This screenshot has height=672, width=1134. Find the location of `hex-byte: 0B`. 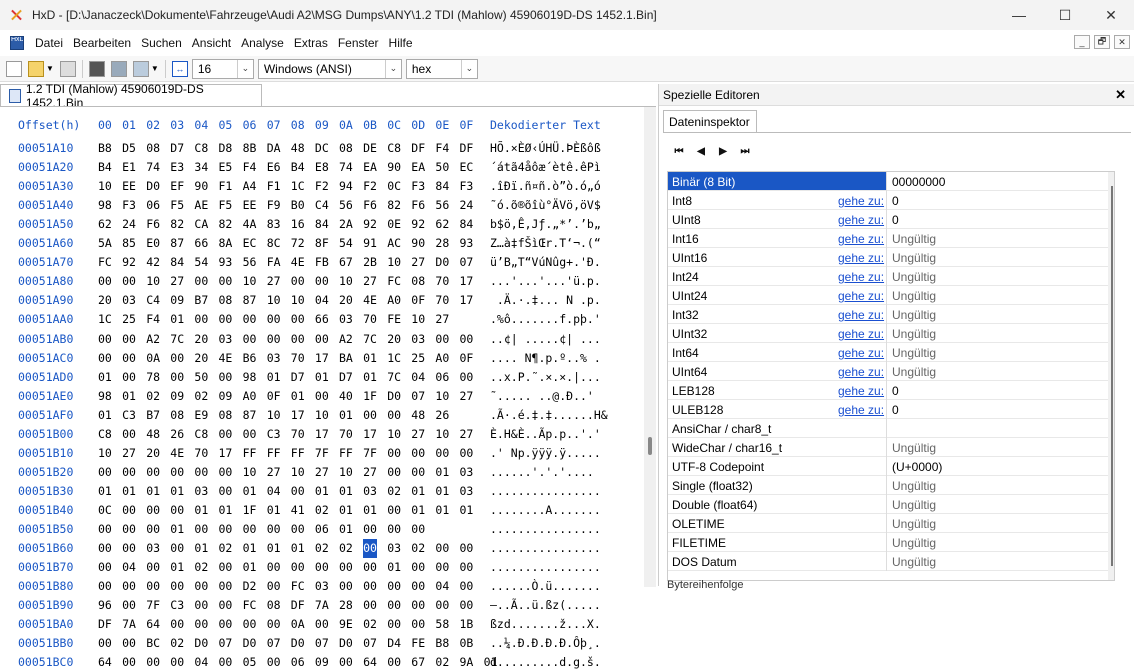

hex-byte: 0B is located at coordinates (467, 643).